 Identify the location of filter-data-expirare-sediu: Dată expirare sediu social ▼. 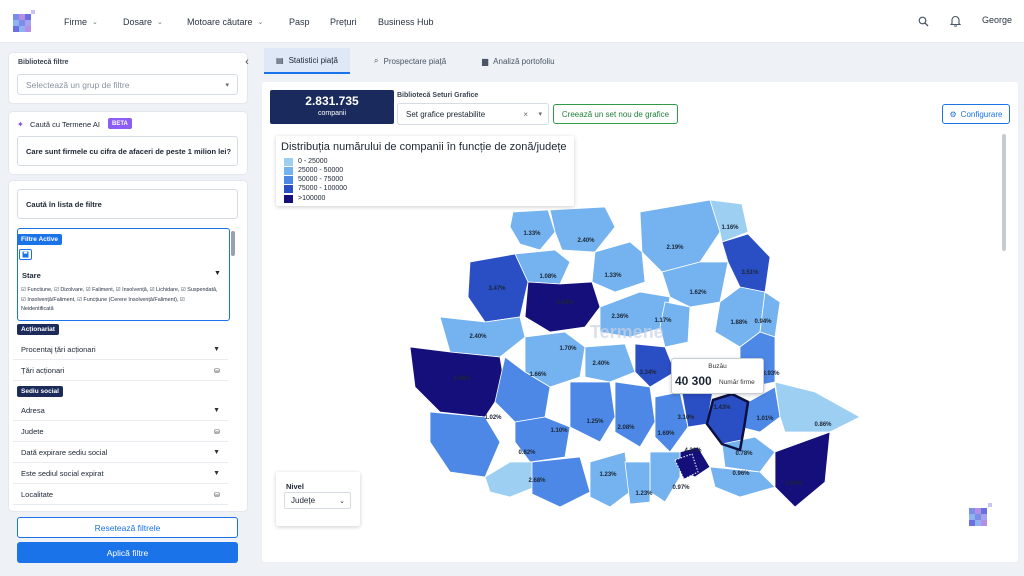
(120, 453).